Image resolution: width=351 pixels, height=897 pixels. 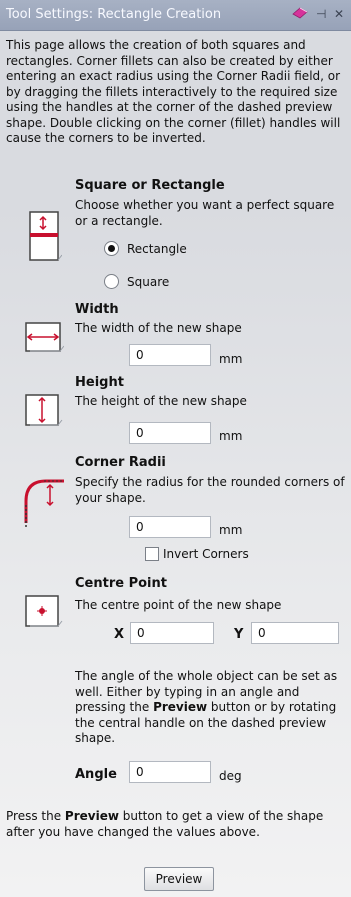 I want to click on width-section-title: Width, so click(x=97, y=309).